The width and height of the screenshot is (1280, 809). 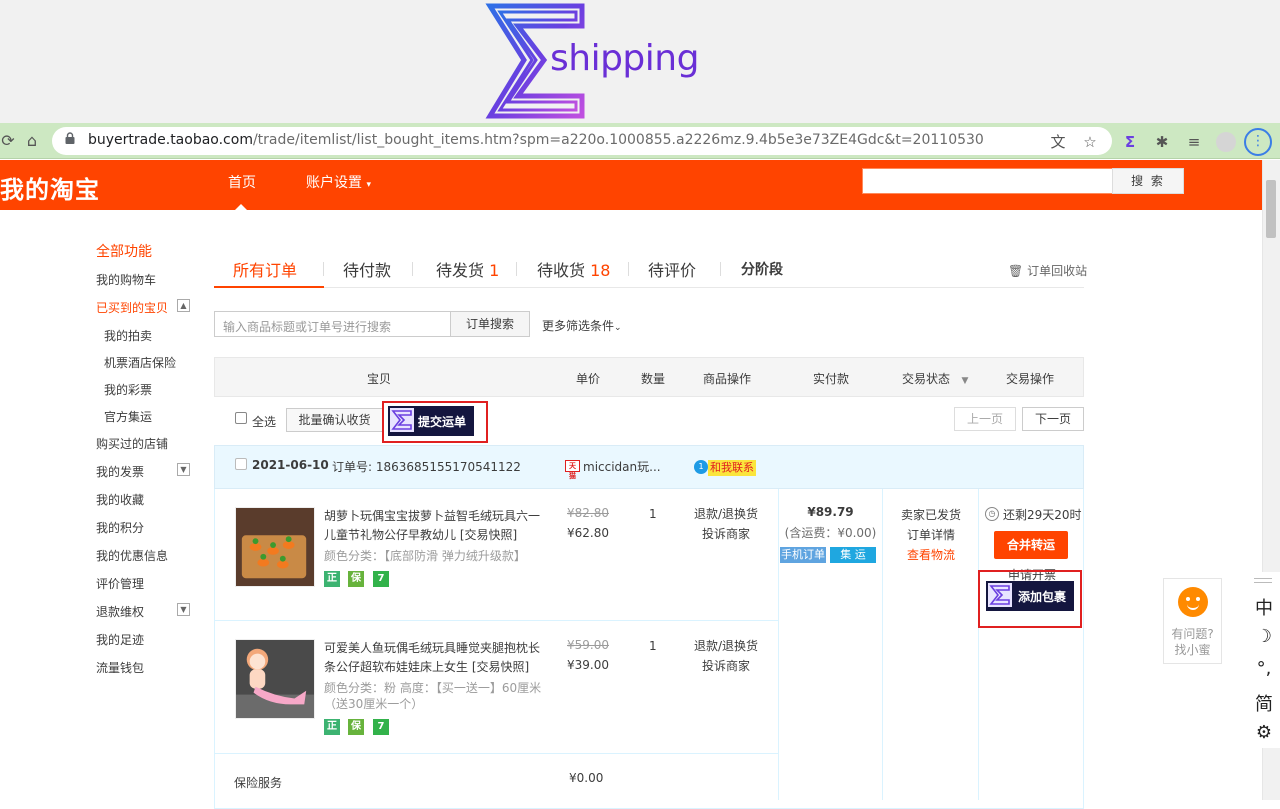 I want to click on col-item: 宝贝, so click(x=379, y=379).